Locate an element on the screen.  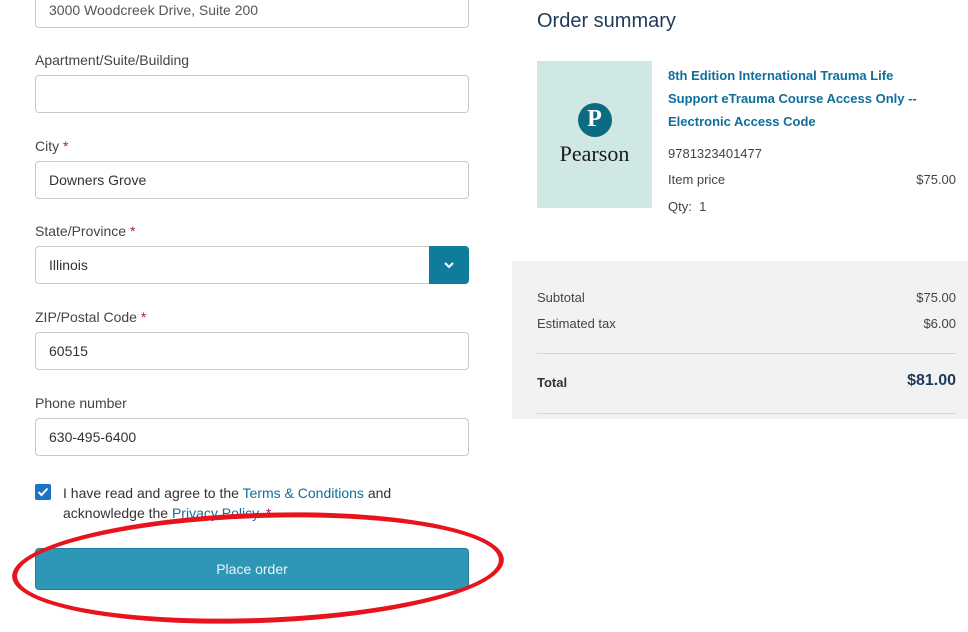
state-select: Illinois is located at coordinates (252, 265).